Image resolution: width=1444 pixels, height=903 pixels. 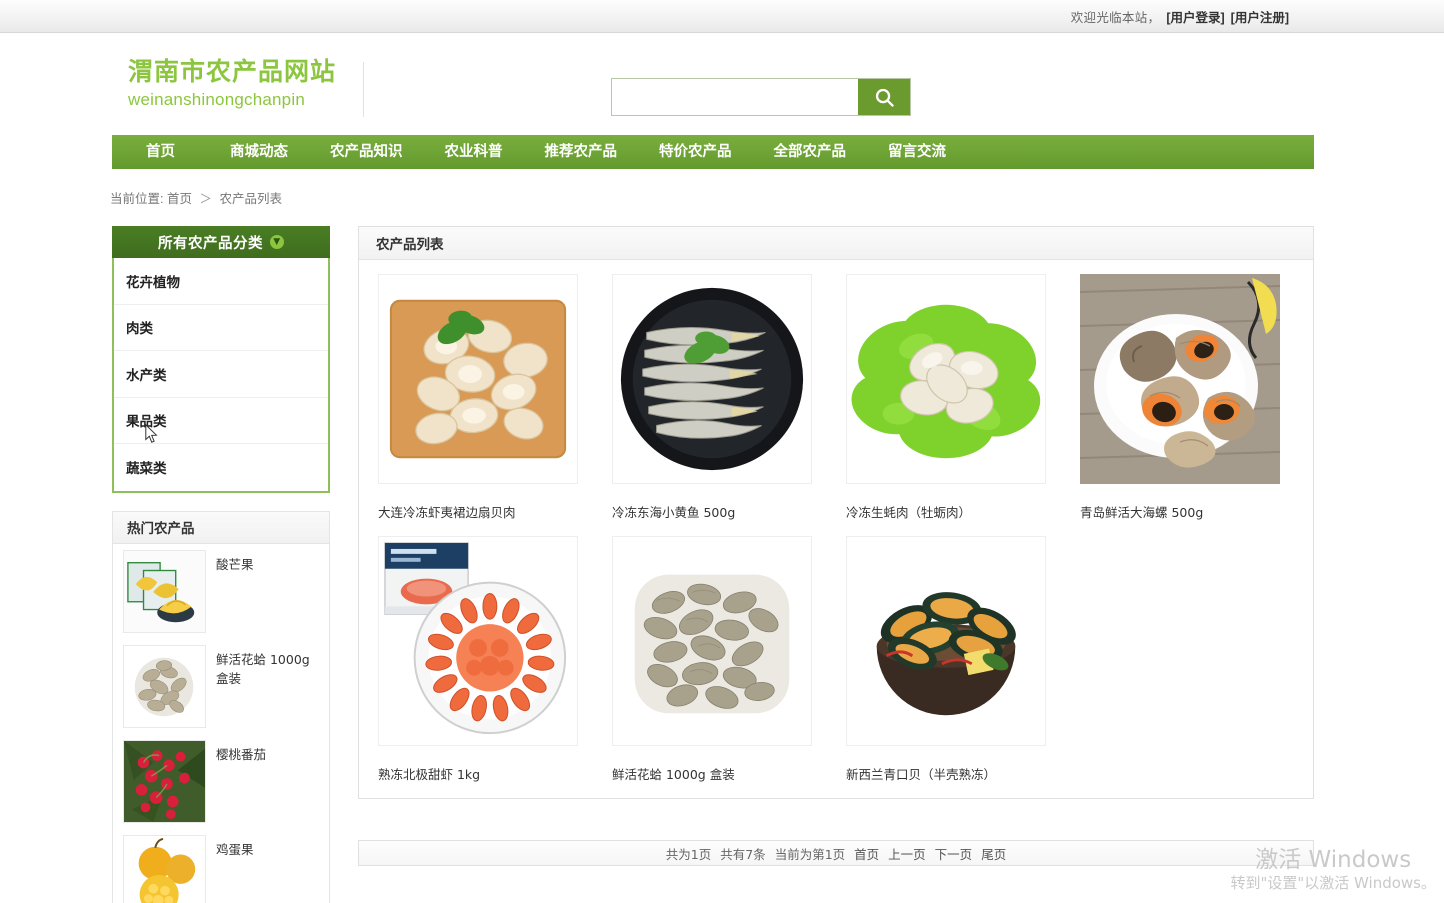 What do you see at coordinates (836, 243) in the screenshot?
I see `product-list-title: 农产品列表` at bounding box center [836, 243].